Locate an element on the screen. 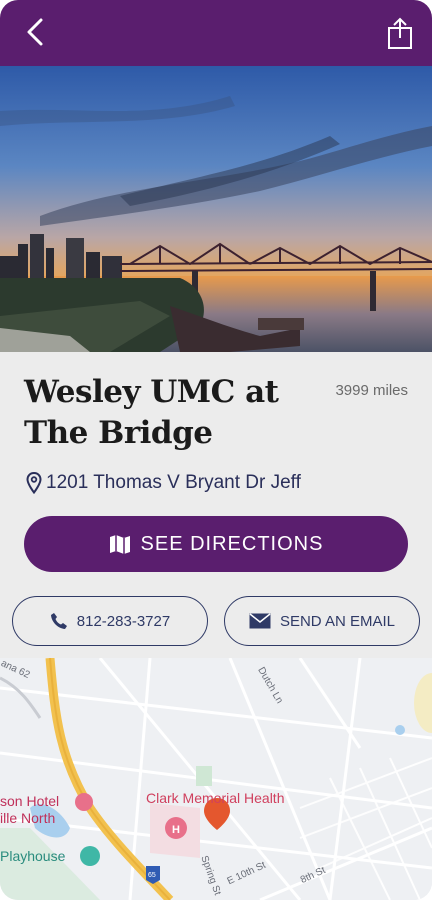 This screenshot has height=900, width=432. address-text: 1201 Thomas V Bryant Dr Jeff is located at coordinates (173, 482).